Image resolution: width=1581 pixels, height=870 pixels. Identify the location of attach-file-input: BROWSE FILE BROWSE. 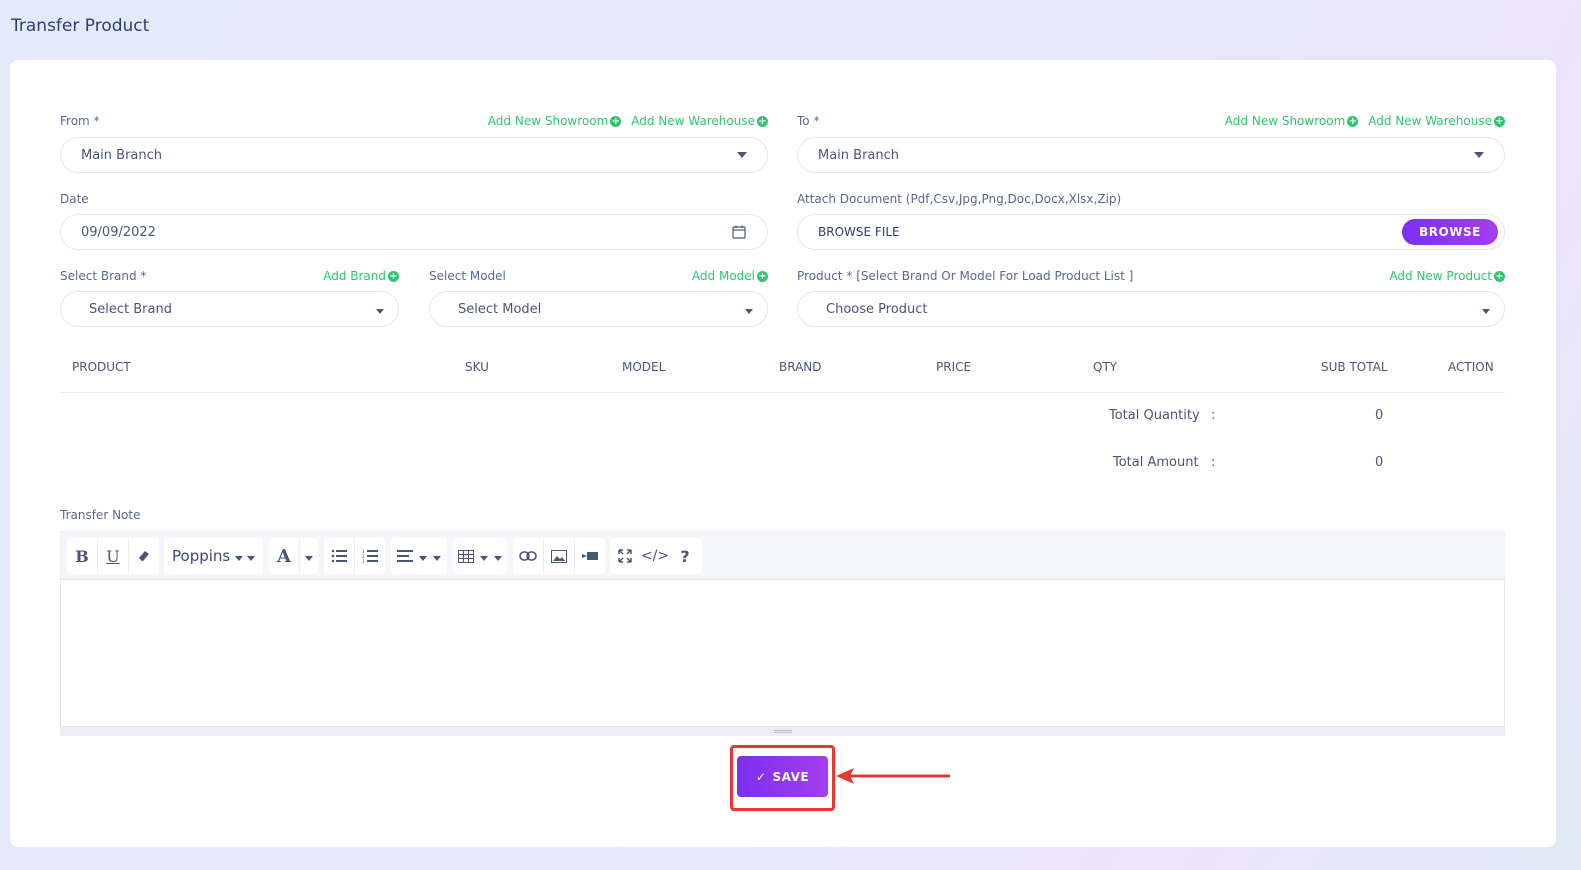
(1151, 232).